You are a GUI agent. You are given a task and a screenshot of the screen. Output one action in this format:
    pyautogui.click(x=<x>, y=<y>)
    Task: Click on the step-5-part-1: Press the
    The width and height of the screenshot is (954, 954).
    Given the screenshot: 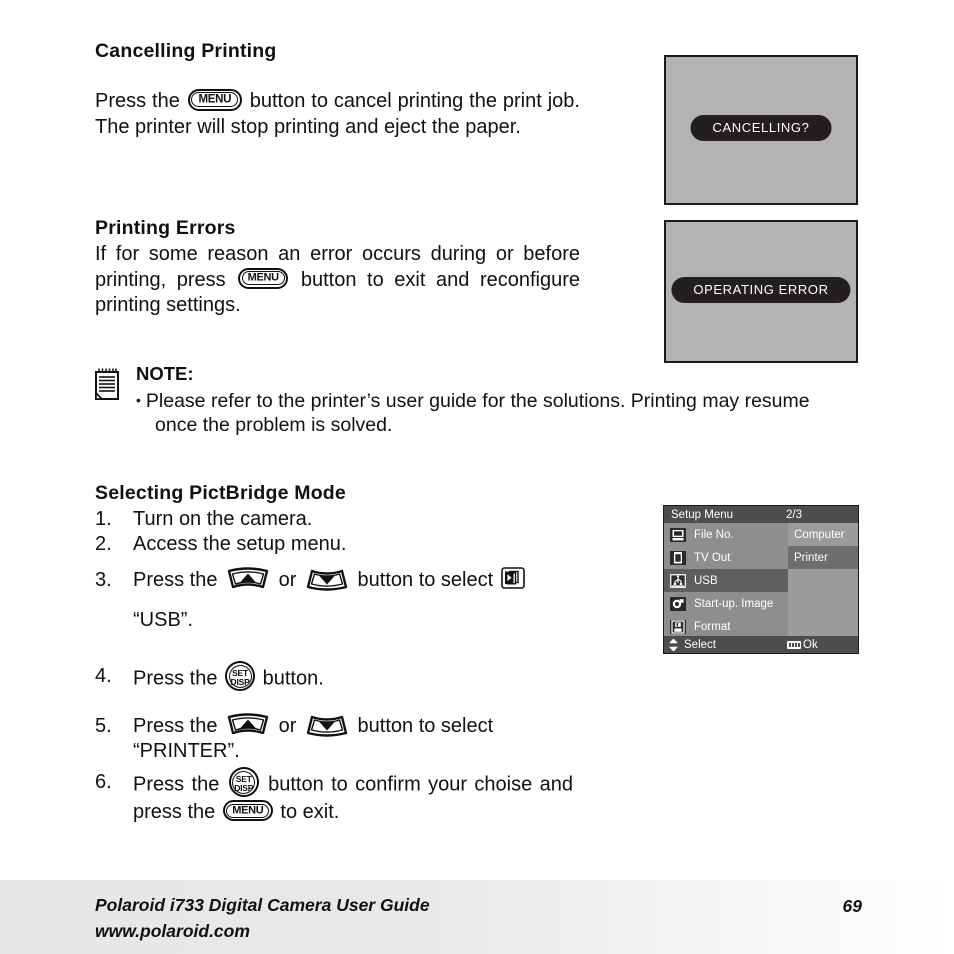 What is the action you would take?
    pyautogui.click(x=175, y=726)
    